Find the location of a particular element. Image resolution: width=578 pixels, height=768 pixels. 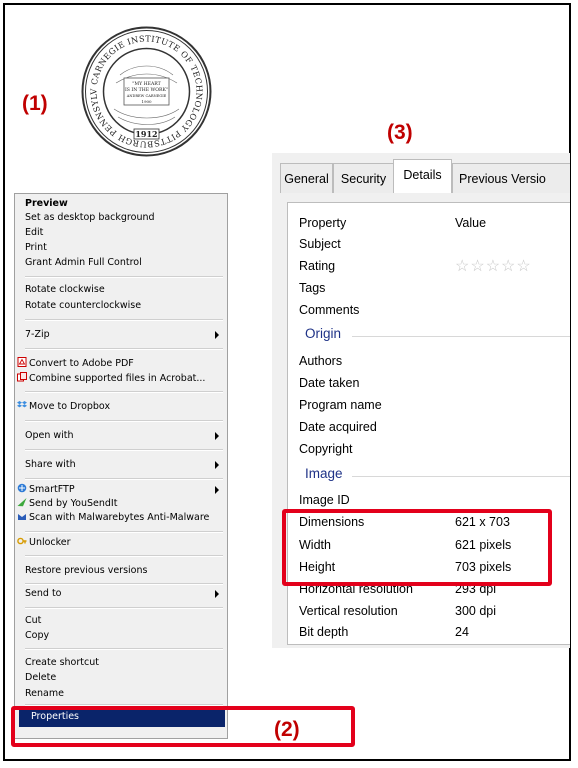

menu-item-share-with: Share with is located at coordinates (50, 464).